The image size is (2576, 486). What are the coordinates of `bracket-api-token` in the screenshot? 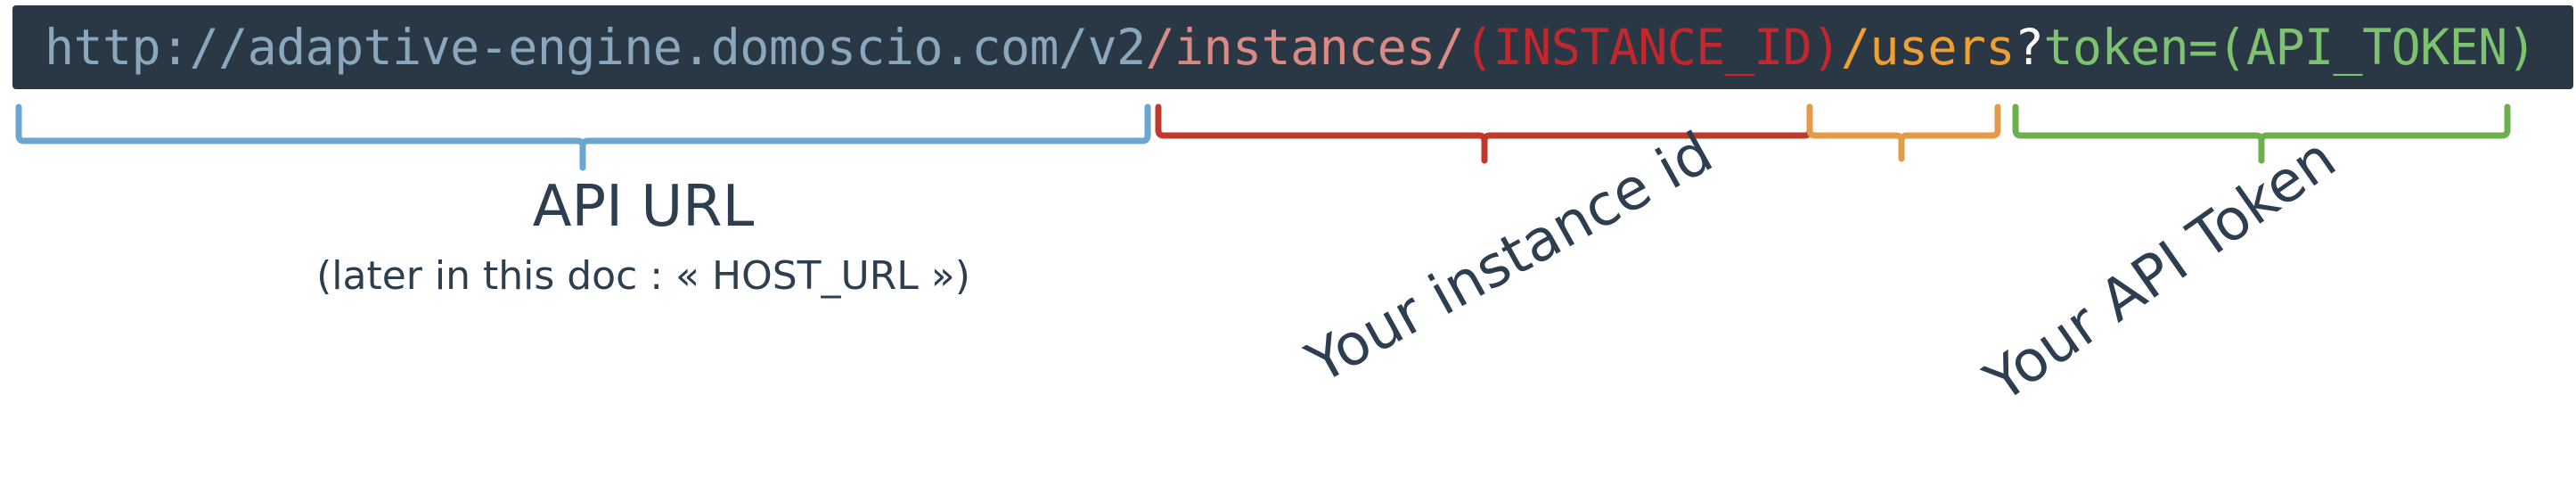 It's located at (2261, 133).